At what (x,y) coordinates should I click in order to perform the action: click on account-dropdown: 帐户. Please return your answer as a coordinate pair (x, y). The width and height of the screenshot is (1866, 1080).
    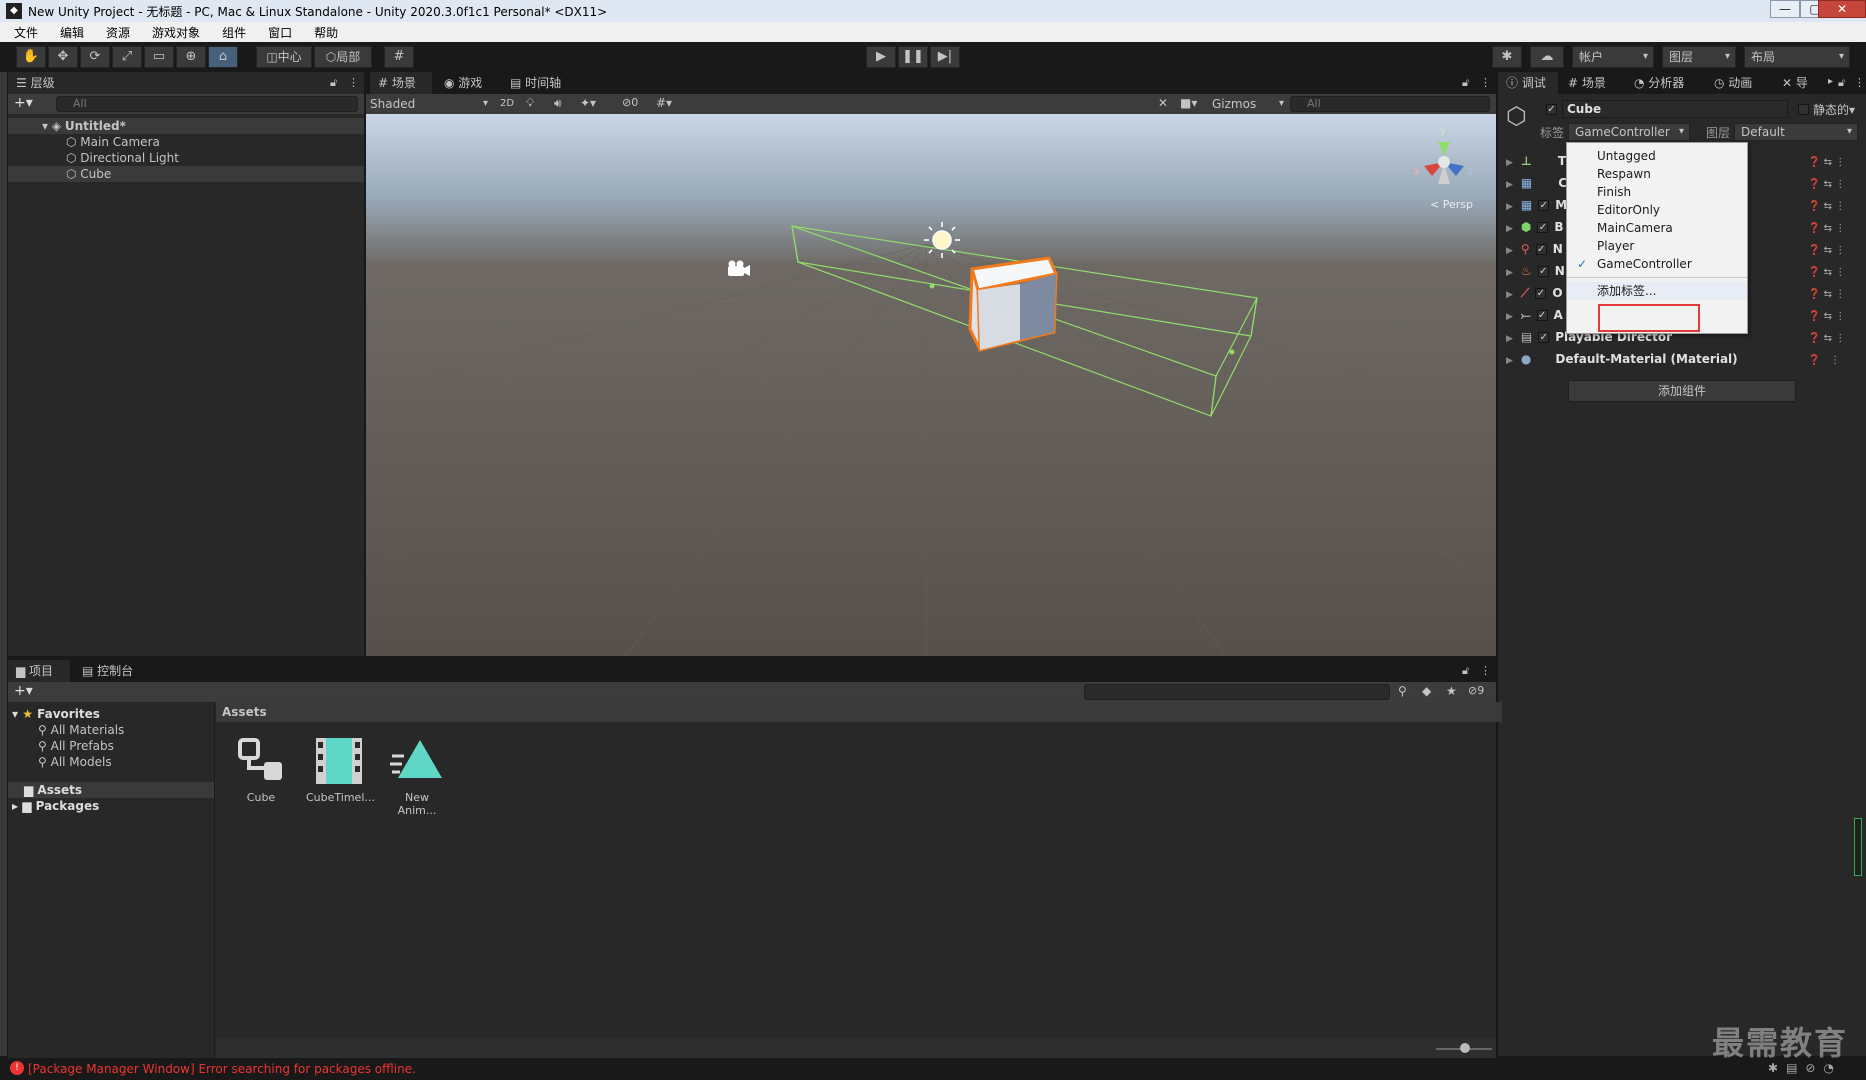
    Looking at the image, I should click on (1613, 57).